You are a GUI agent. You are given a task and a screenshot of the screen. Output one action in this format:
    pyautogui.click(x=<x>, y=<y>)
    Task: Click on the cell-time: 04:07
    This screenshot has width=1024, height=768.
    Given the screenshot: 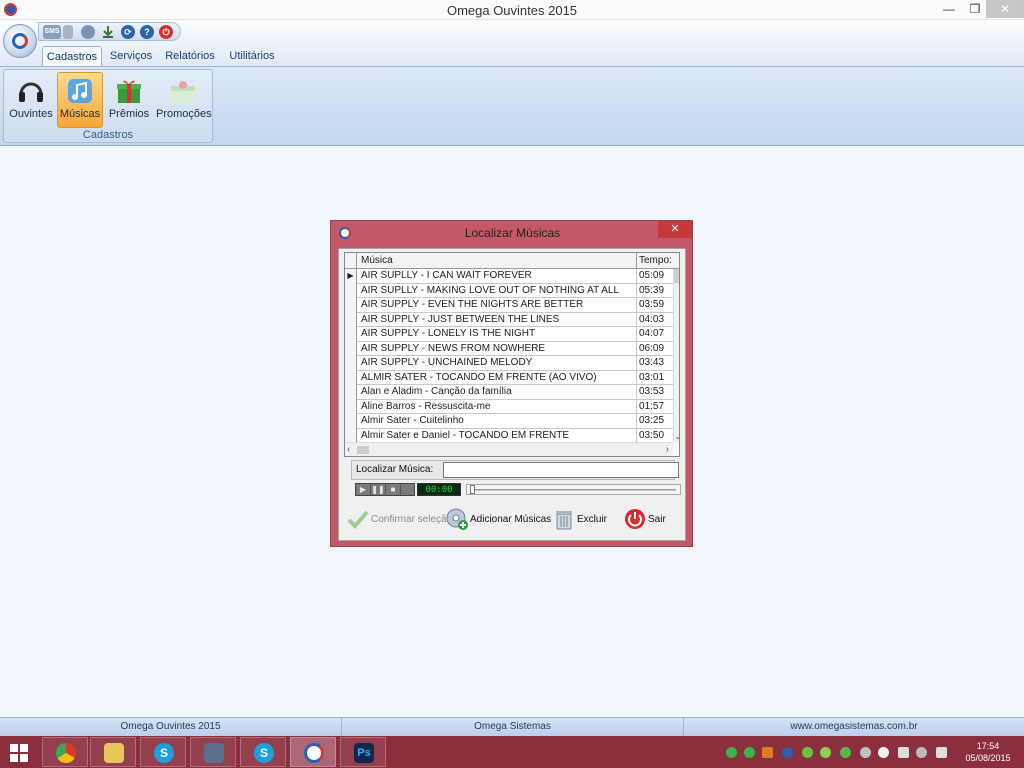 What is the action you would take?
    pyautogui.click(x=655, y=334)
    